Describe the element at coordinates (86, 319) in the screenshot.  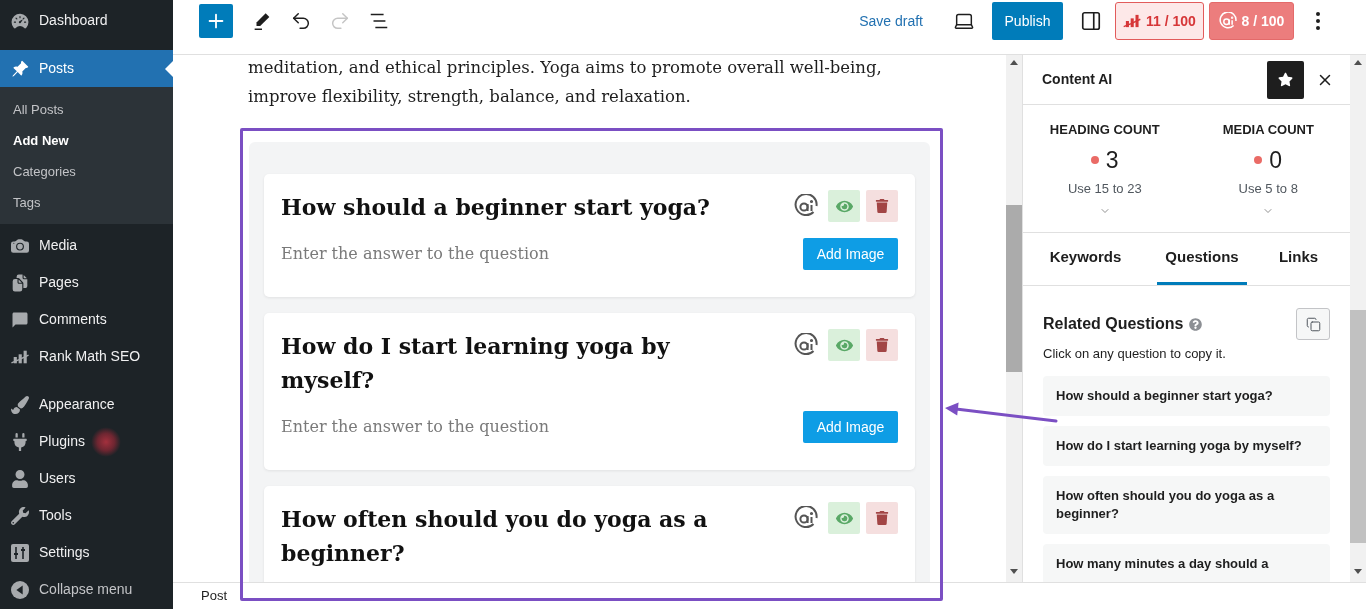
I see `menu-item: Comments` at that location.